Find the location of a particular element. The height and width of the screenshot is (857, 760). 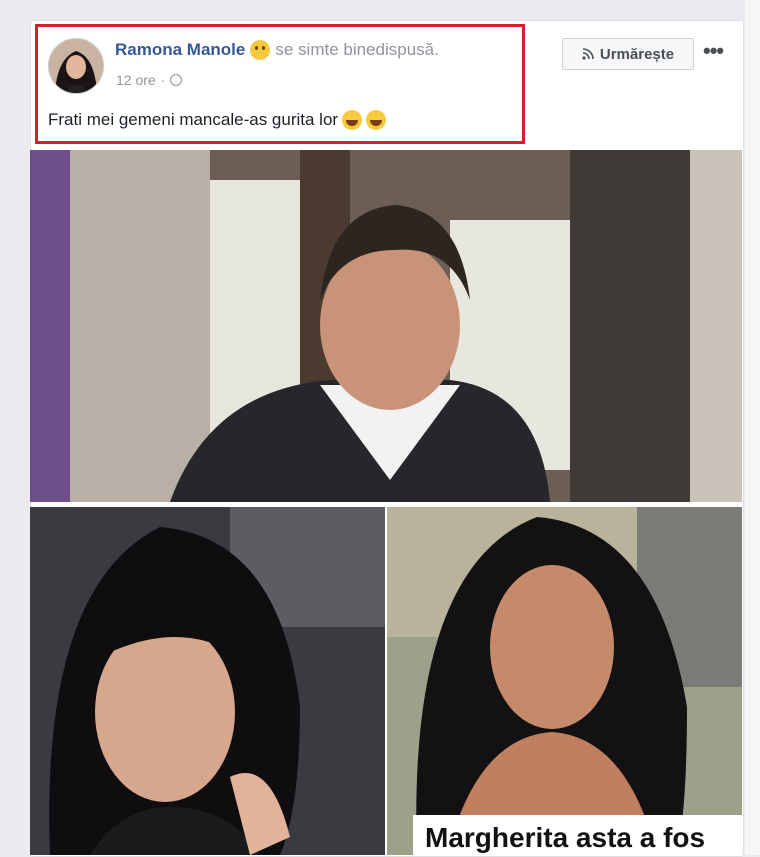

photo-caption: Margherita asta a fos is located at coordinates (578, 835).